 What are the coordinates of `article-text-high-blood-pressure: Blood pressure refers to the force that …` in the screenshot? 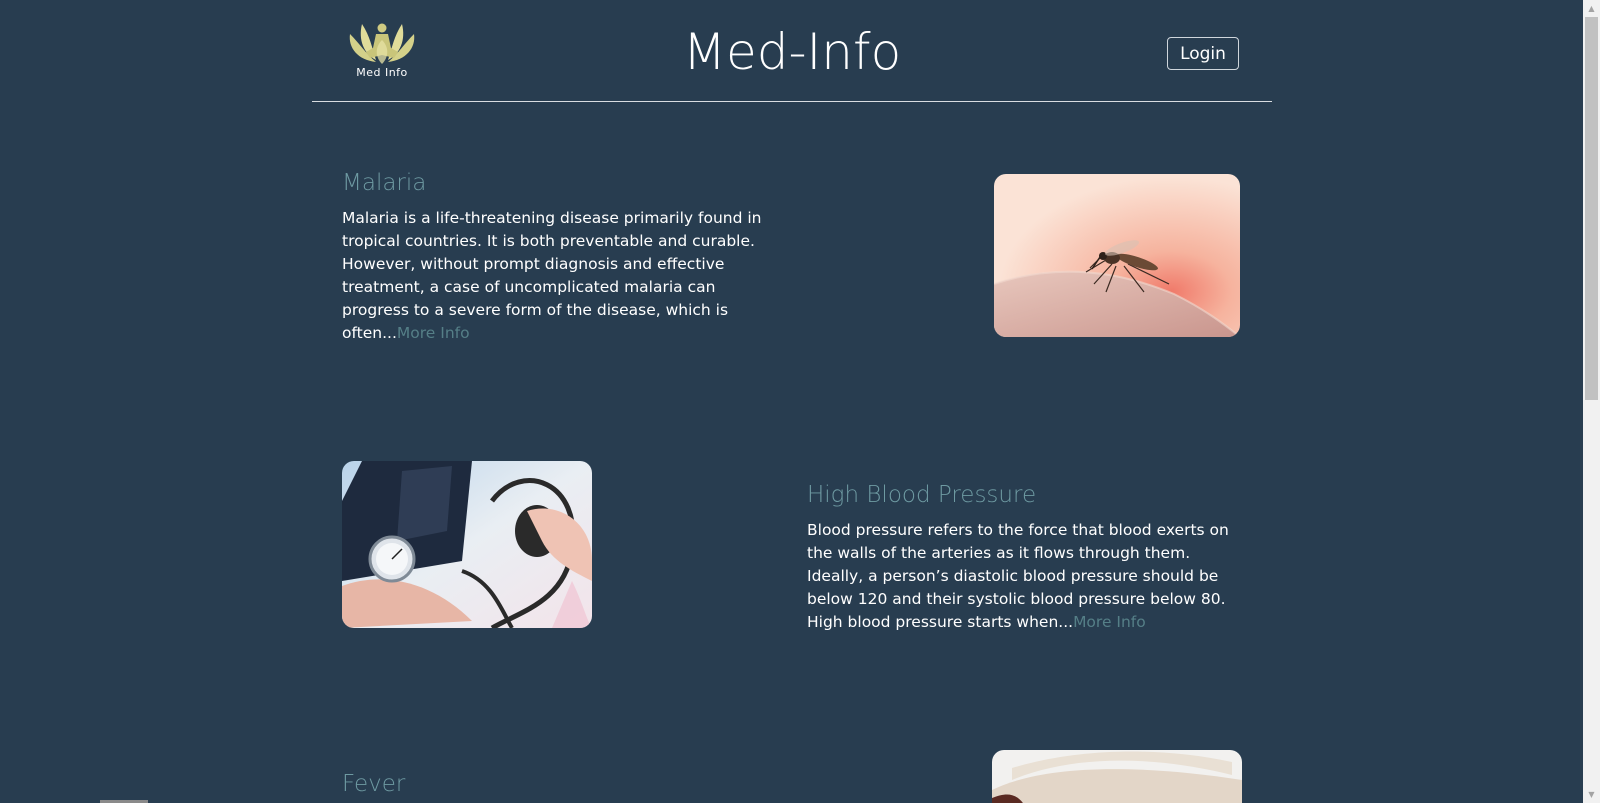 It's located at (1025, 576).